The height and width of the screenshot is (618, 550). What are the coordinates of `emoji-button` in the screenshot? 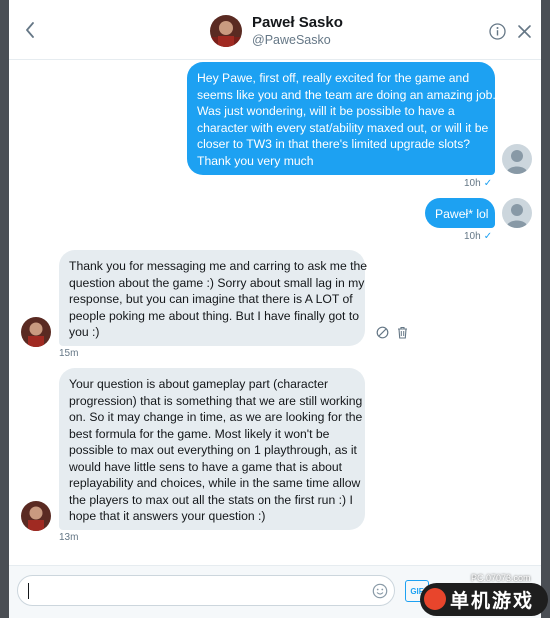 It's located at (380, 591).